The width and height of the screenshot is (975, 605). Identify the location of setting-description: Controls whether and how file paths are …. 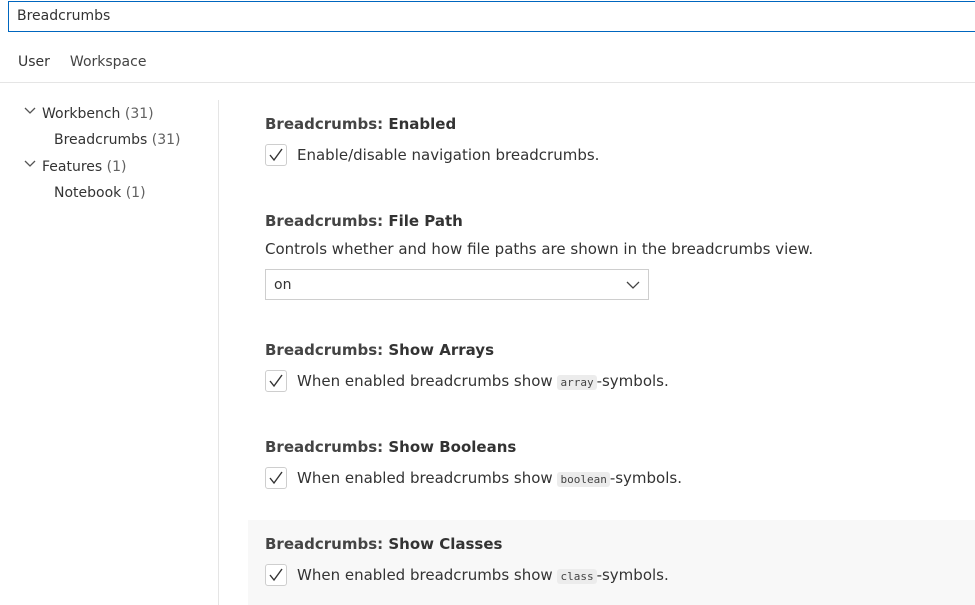
(539, 249).